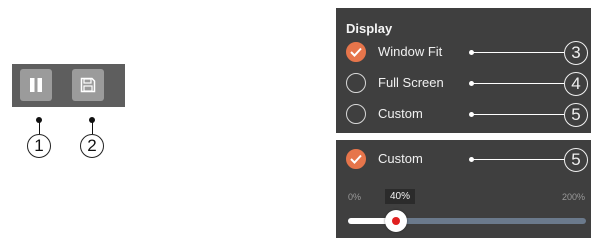 The height and width of the screenshot is (241, 594). I want to click on callout-number-2: 2, so click(92, 146).